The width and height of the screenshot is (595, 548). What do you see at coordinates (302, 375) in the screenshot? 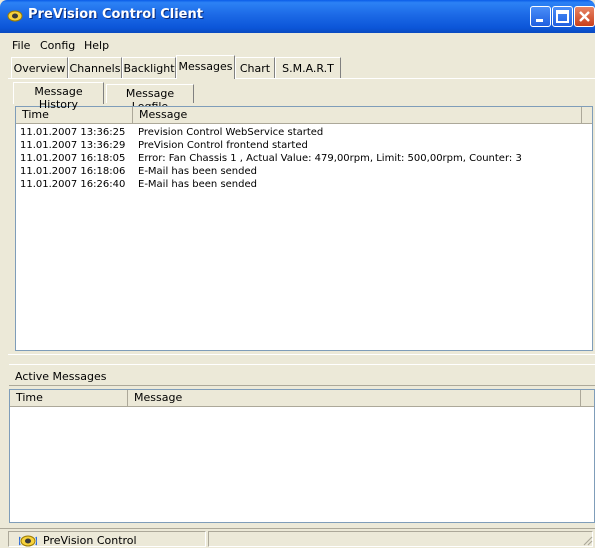
I see `active-messages-label: Active Messages` at bounding box center [302, 375].